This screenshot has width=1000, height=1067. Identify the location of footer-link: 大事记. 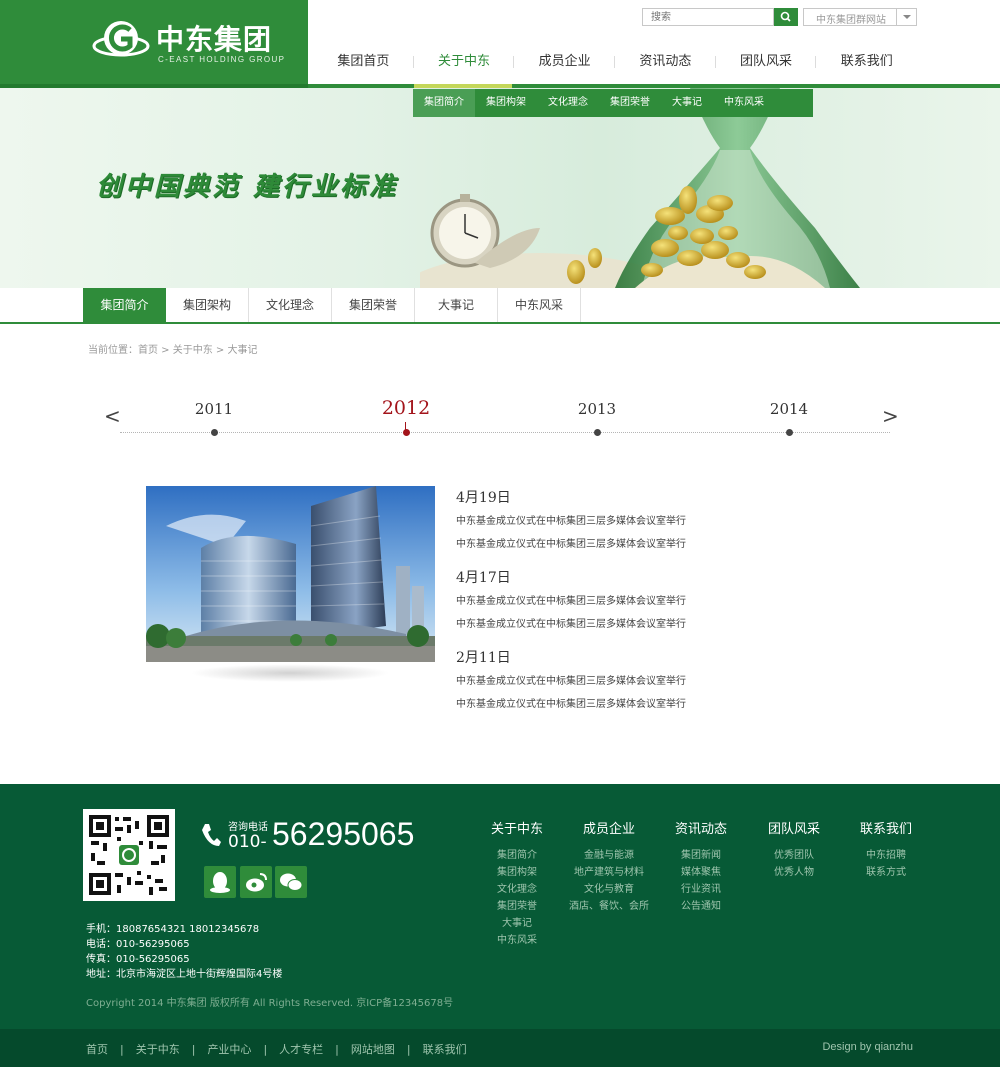
(517, 923).